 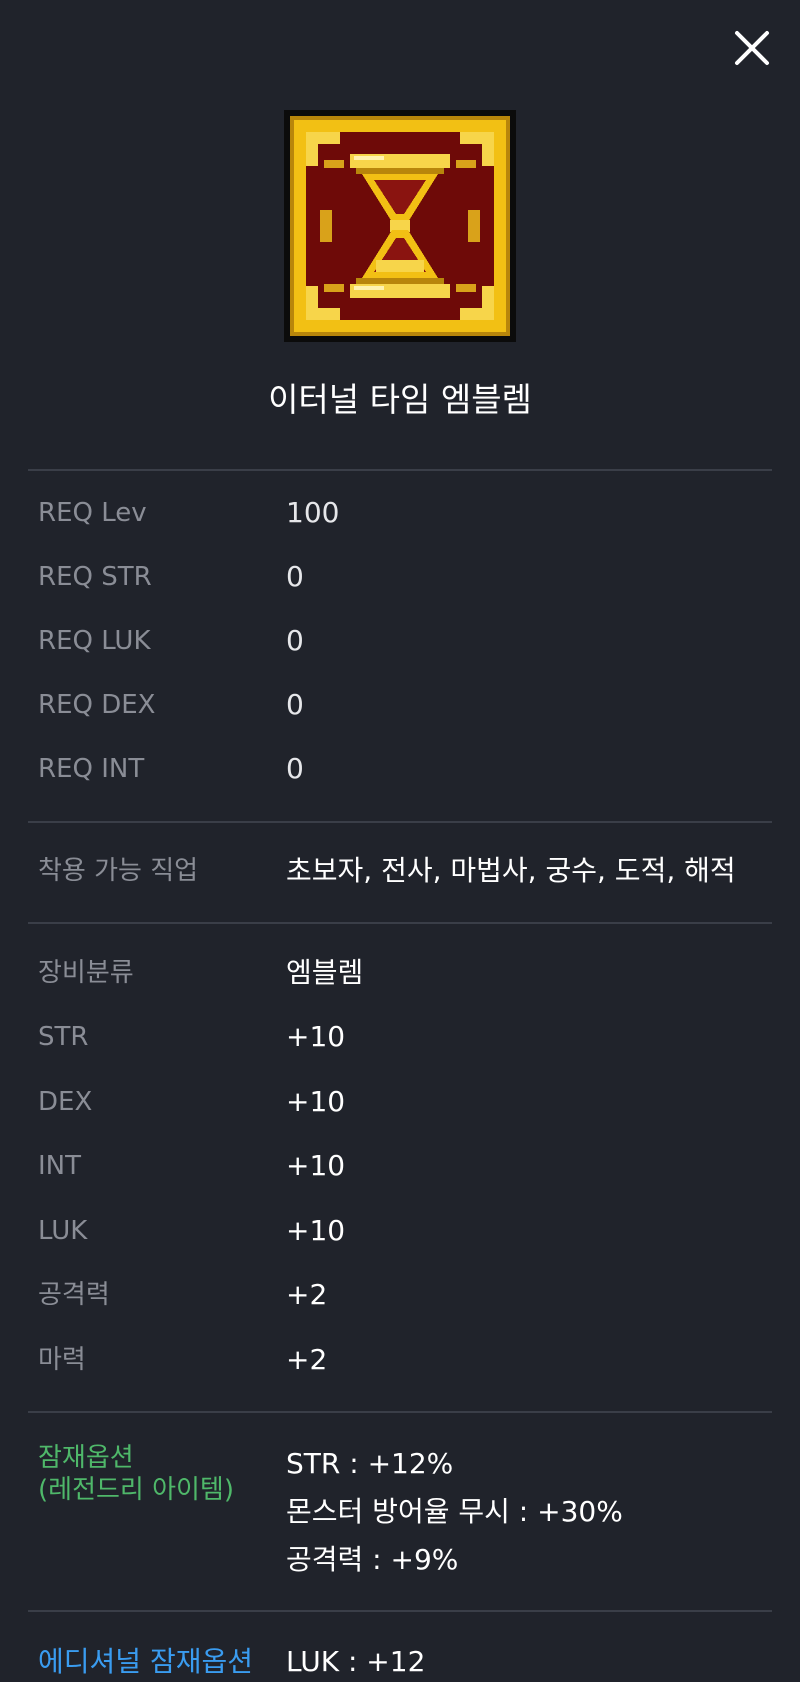 What do you see at coordinates (400, 226) in the screenshot?
I see `hourglass-emblem-icon` at bounding box center [400, 226].